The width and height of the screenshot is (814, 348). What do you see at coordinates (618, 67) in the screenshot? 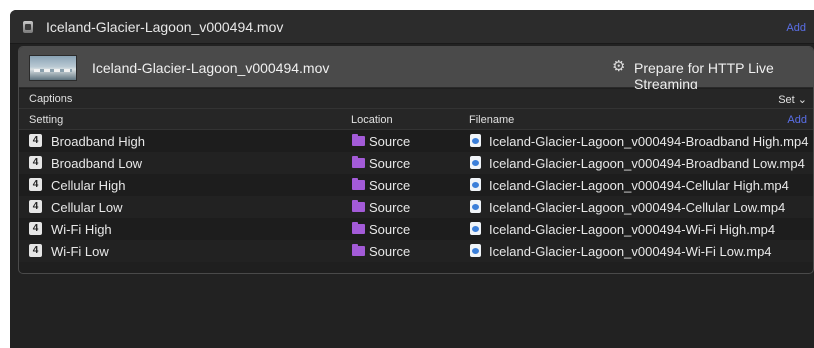
I see `gear-icon: ⚙` at bounding box center [618, 67].